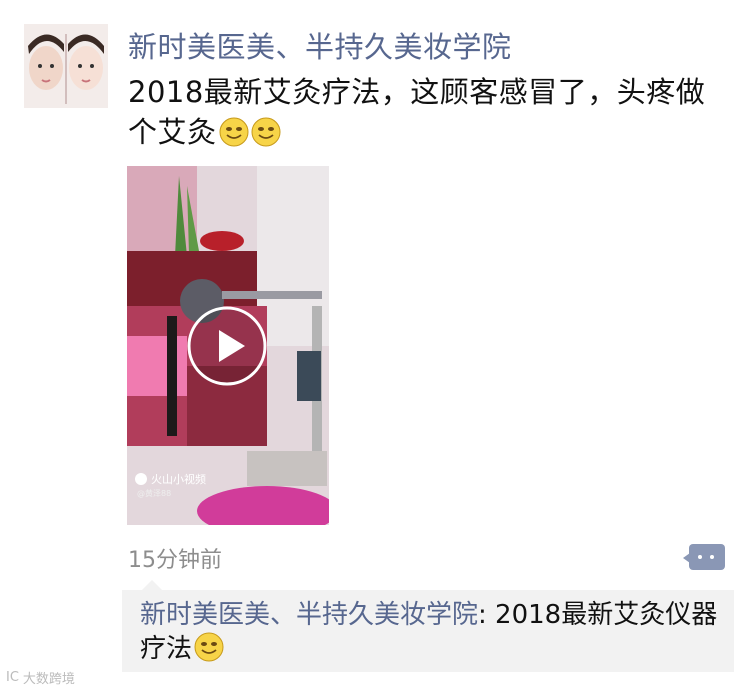 This screenshot has width=750, height=692. Describe the element at coordinates (154, 493) in the screenshot. I see `video-app-sub: @黄泽88` at that location.